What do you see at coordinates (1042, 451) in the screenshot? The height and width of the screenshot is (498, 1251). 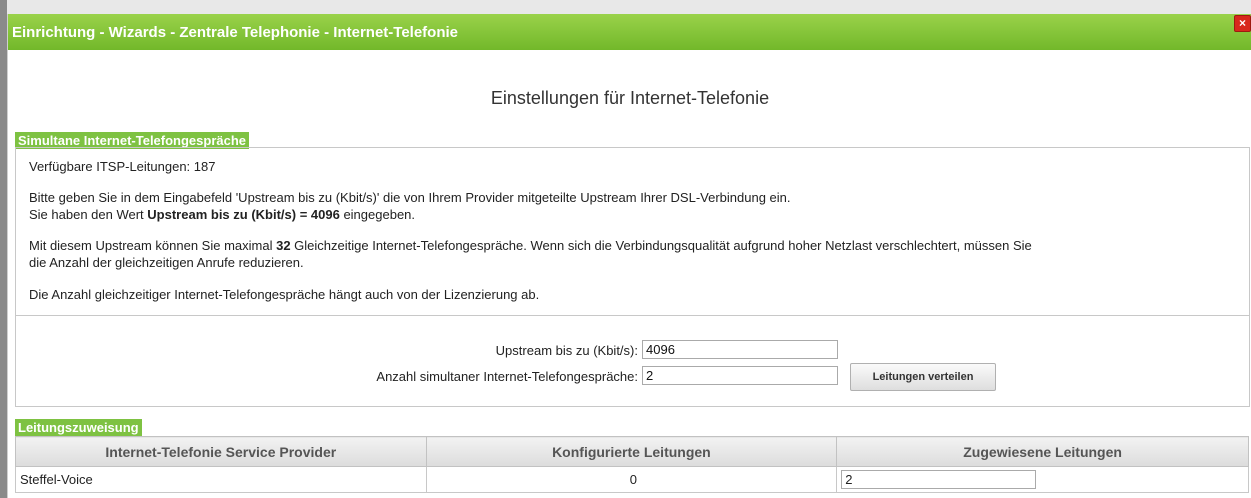 I see `column-header-assigned: Zugewiesene Leitungen` at bounding box center [1042, 451].